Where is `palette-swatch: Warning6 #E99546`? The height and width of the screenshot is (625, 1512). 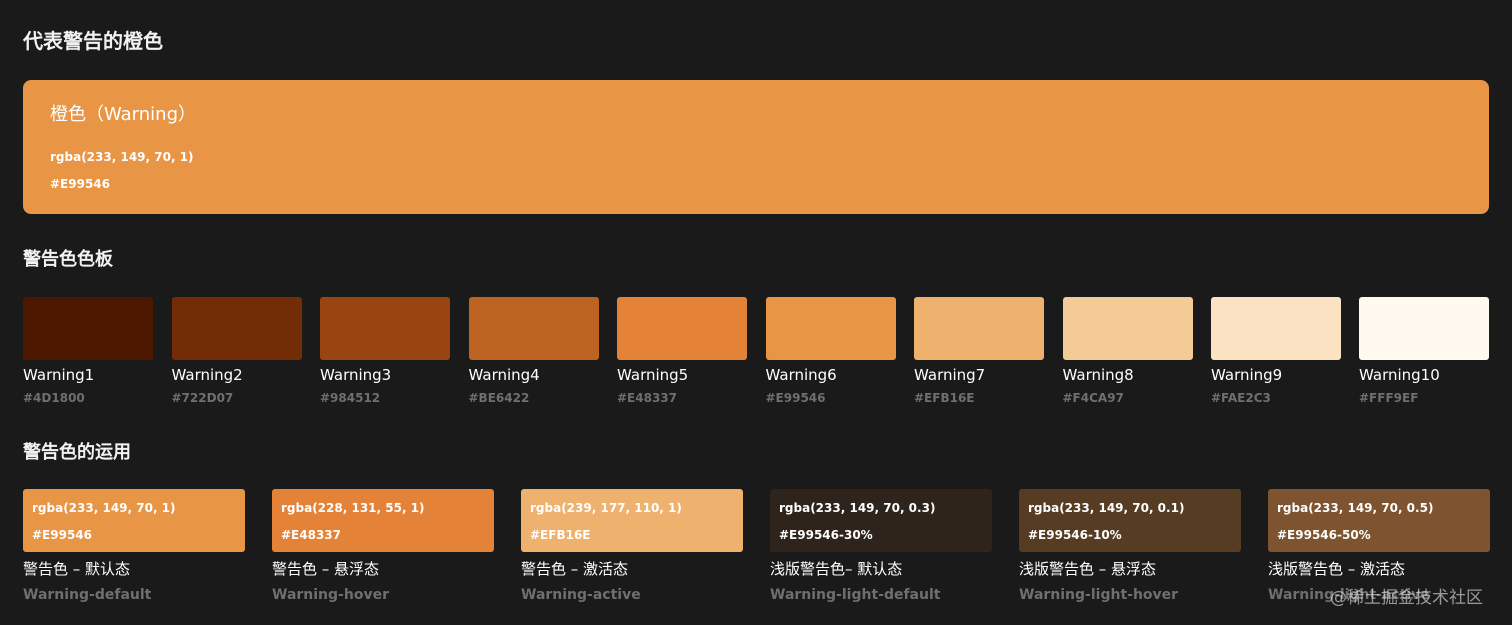 palette-swatch: Warning6 #E99546 is located at coordinates (830, 351).